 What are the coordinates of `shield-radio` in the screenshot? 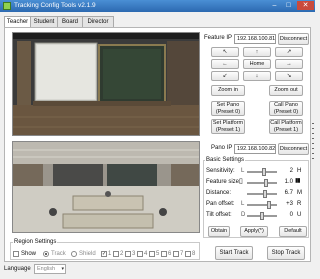 It's located at (74, 254).